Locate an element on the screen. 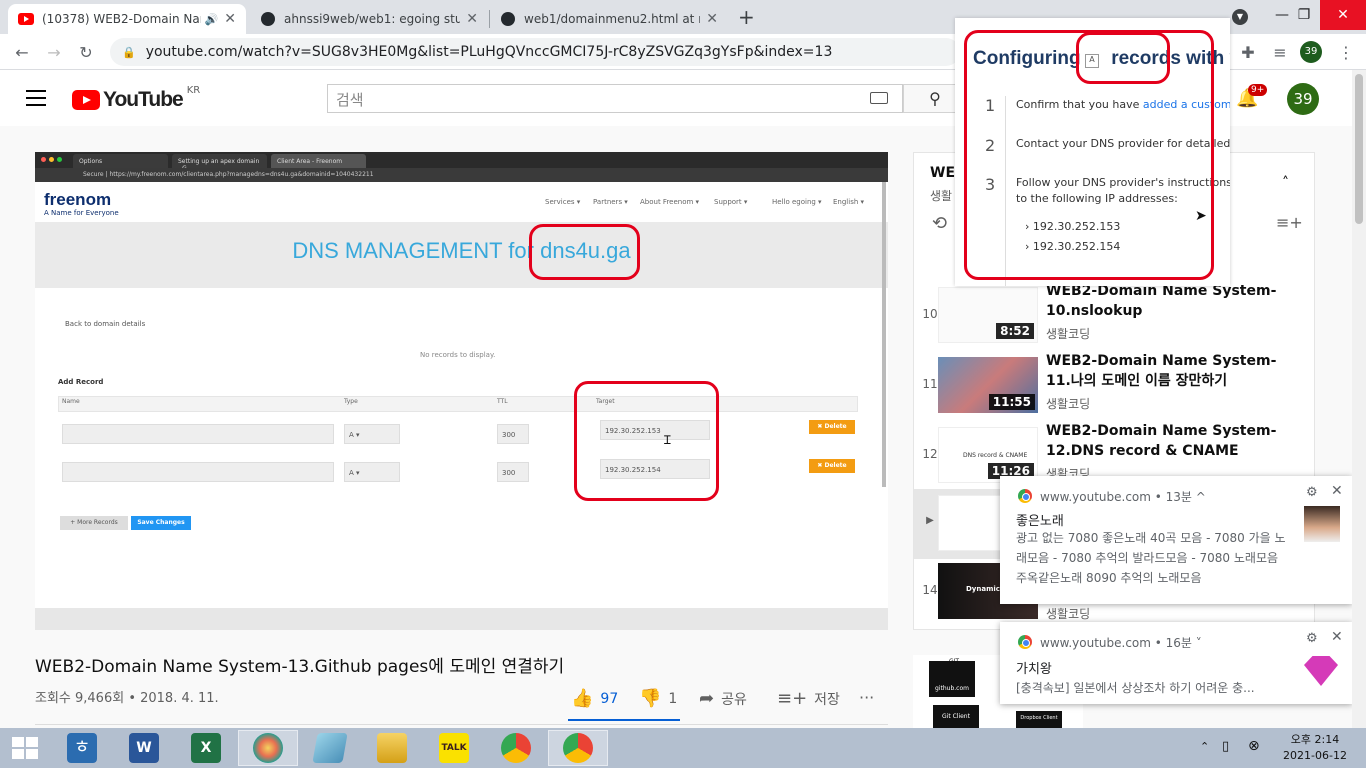 The image size is (1366, 768). record-type-select: A ▾ is located at coordinates (372, 434).